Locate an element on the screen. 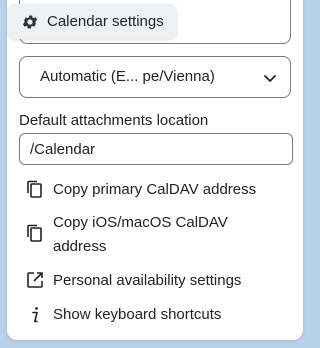 Image resolution: width=320 pixels, height=348 pixels. chevron-down-icon is located at coordinates (270, 78).